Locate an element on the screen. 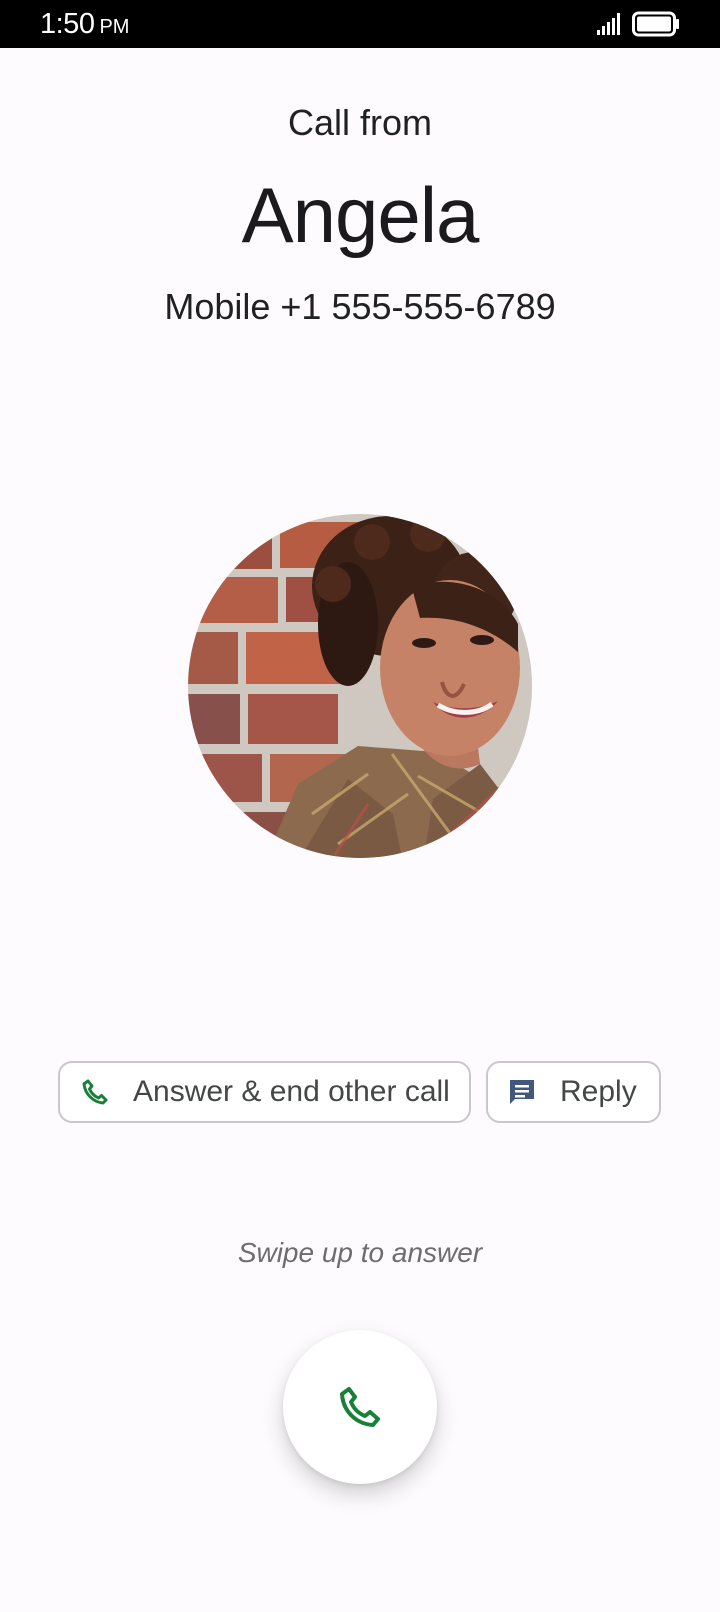 Image resolution: width=720 pixels, height=1612 pixels. answer-end-other-call-button: Answer & end other call is located at coordinates (264, 1092).